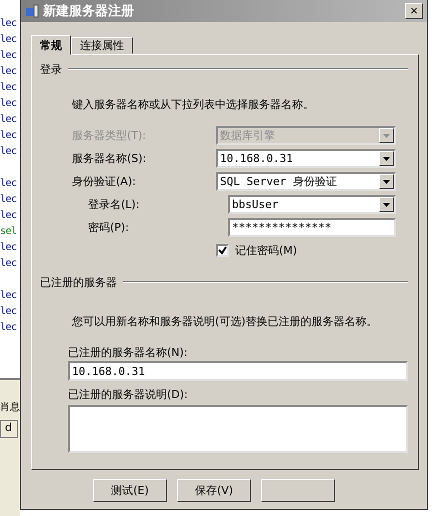 The image size is (434, 516). Describe the element at coordinates (10, 407) in the screenshot. I see `tab-label: 肖息` at that location.